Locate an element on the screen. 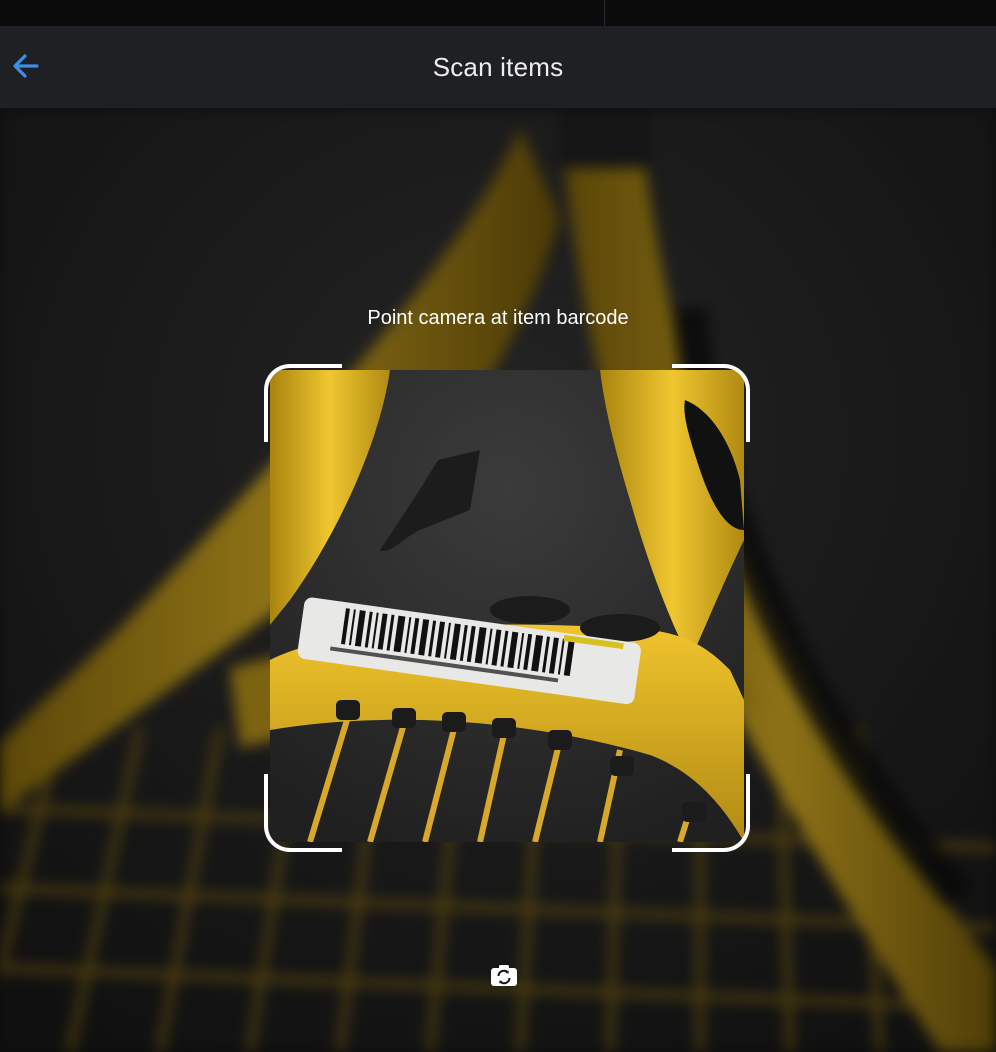 Image resolution: width=996 pixels, height=1052 pixels. scan-instruction: Point camera at item barcode is located at coordinates (498, 318).